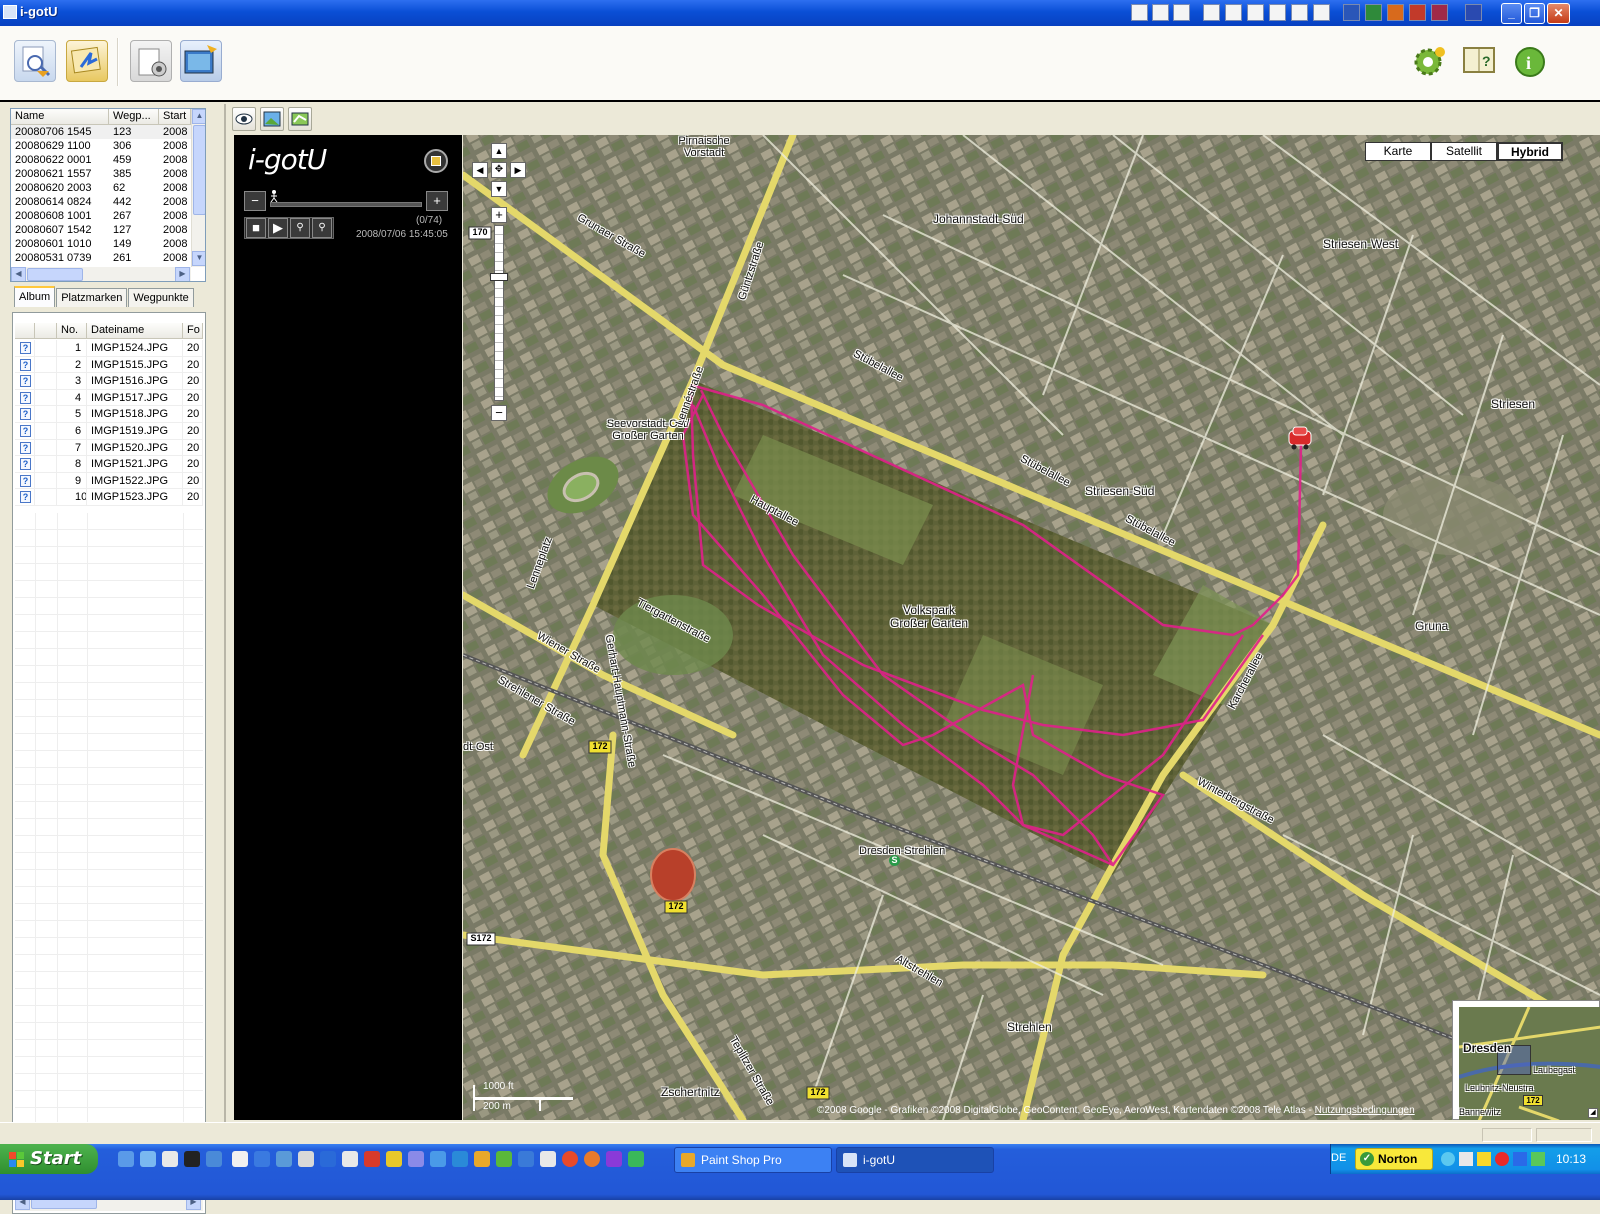  What do you see at coordinates (109, 365) in the screenshot?
I see `album-row: ? 2 IMGP1515.JPG 20` at bounding box center [109, 365].